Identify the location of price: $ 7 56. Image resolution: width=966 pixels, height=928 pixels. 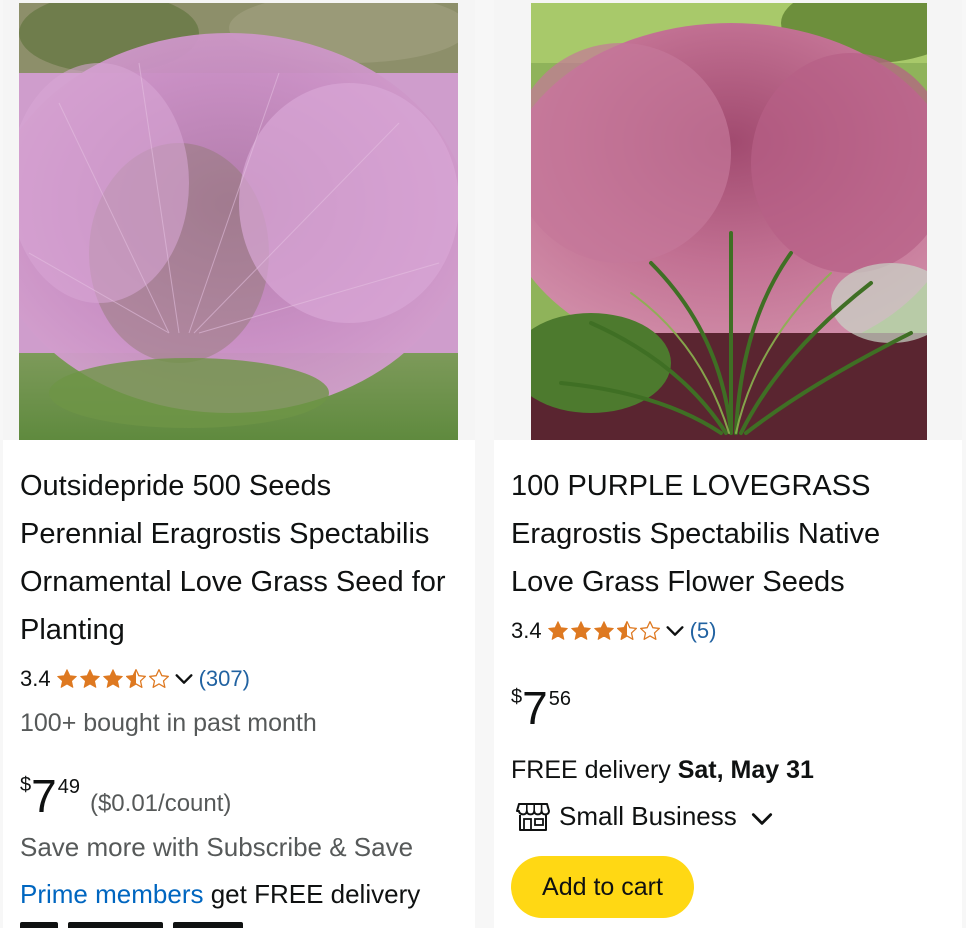
(541, 708).